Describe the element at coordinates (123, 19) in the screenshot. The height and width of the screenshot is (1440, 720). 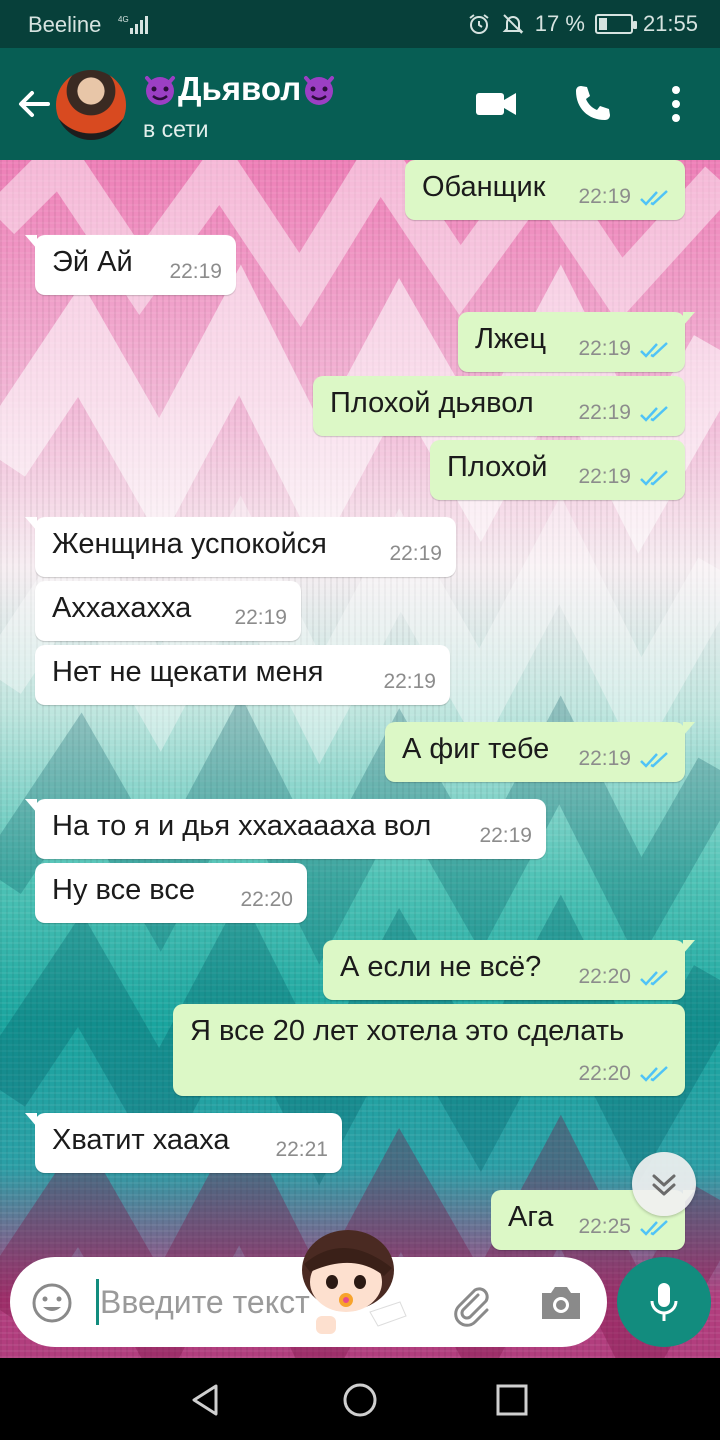
I see `network-type: 4G` at that location.